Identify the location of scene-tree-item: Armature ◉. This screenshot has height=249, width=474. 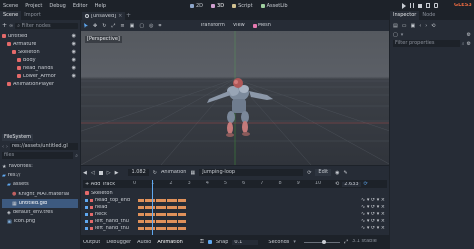
(40, 44).